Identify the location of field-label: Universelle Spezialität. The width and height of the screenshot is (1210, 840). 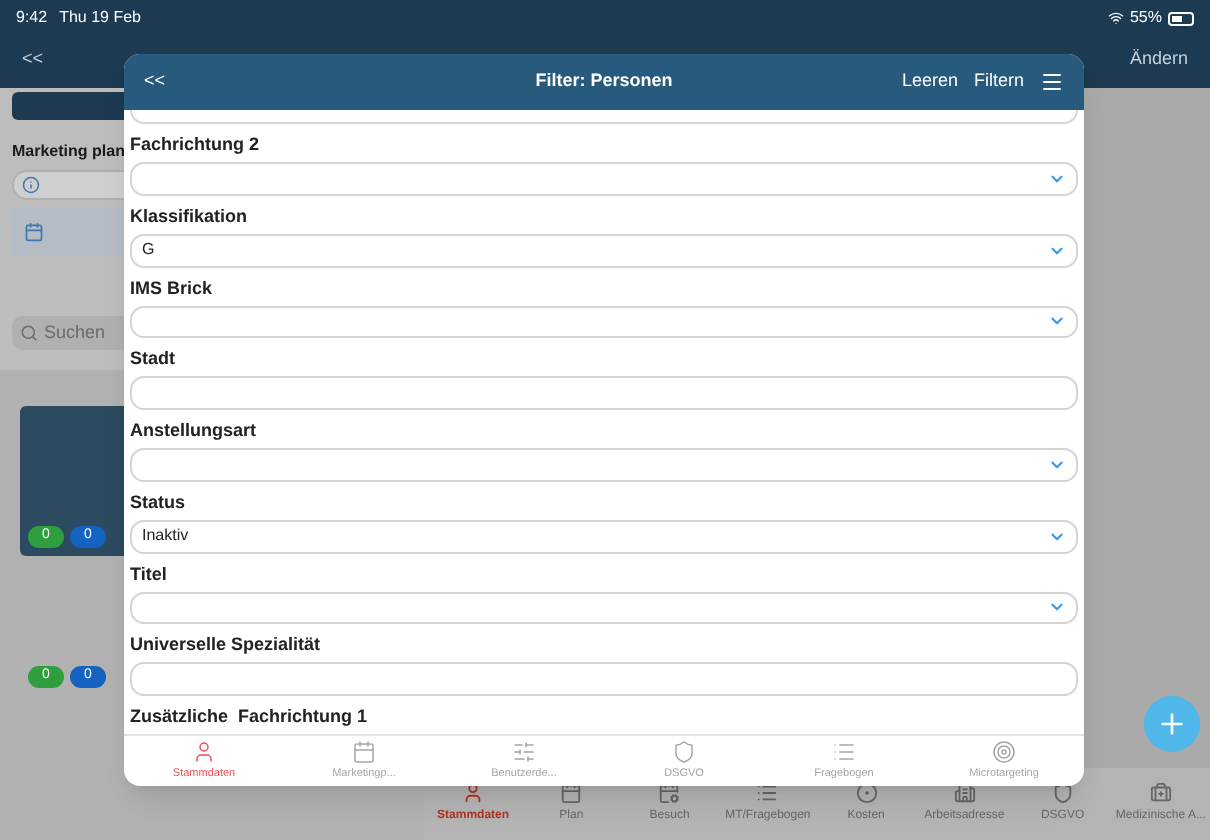
(225, 645).